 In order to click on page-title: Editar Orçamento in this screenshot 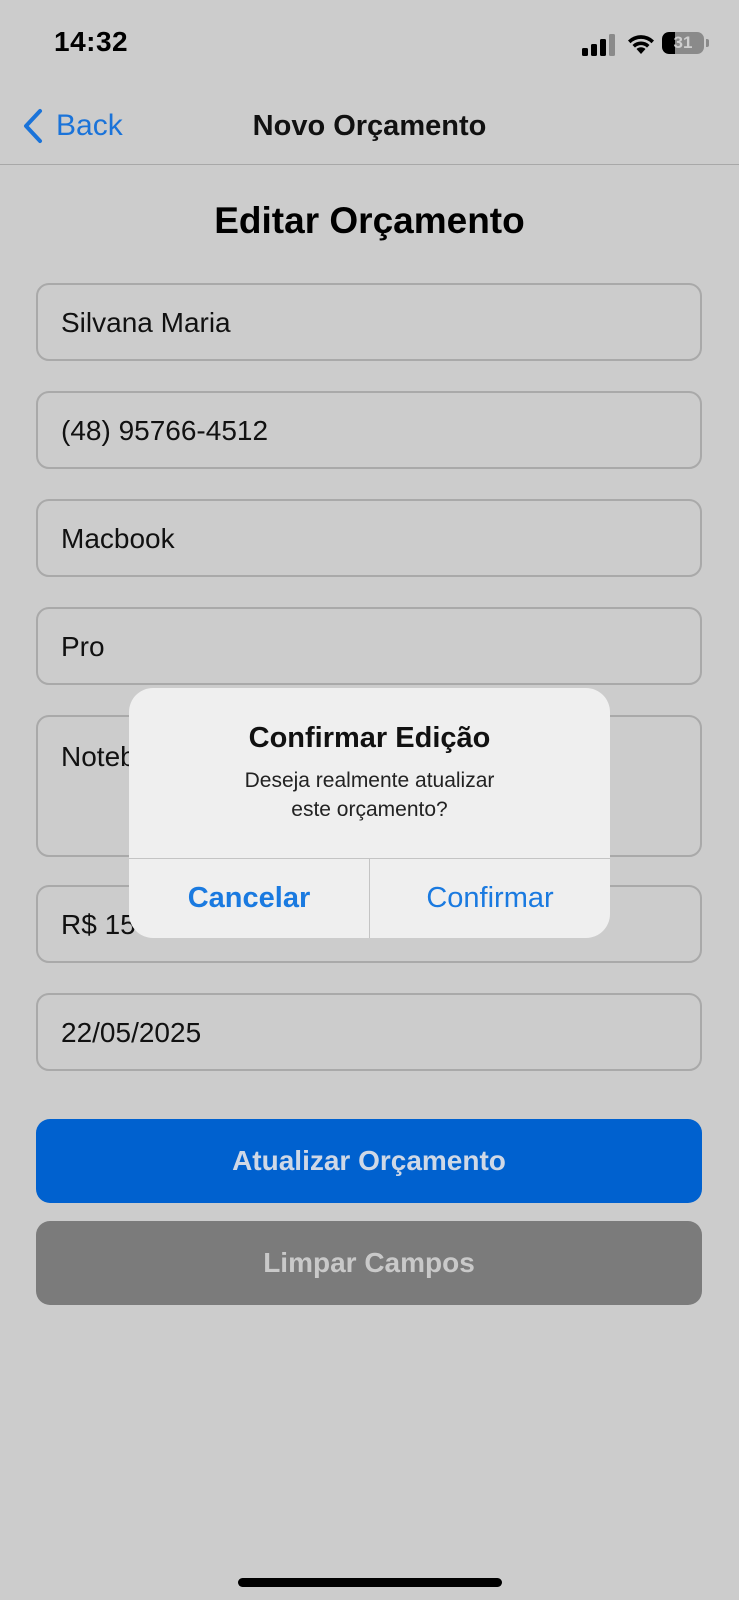, I will do `click(369, 220)`.